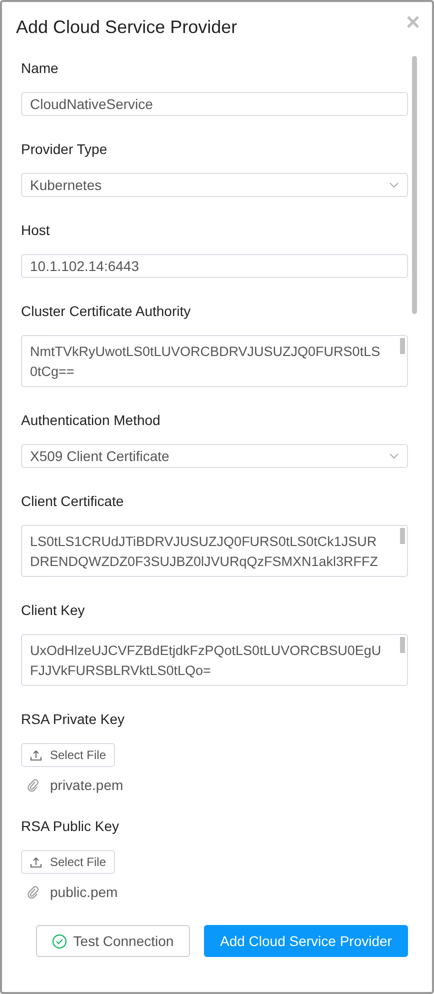  I want to click on field-label: RSA Private Key, so click(72, 719).